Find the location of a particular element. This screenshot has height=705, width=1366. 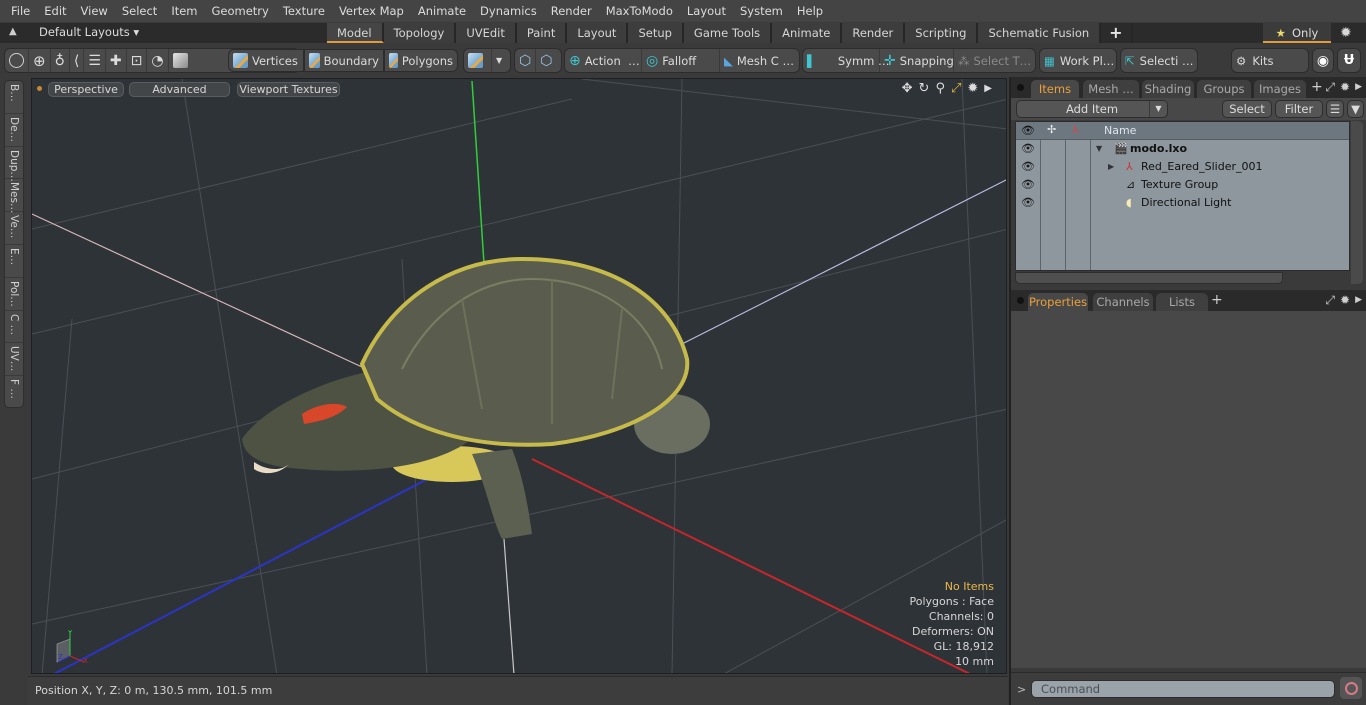

expand-triangle-icon: ▶ is located at coordinates (1111, 166).